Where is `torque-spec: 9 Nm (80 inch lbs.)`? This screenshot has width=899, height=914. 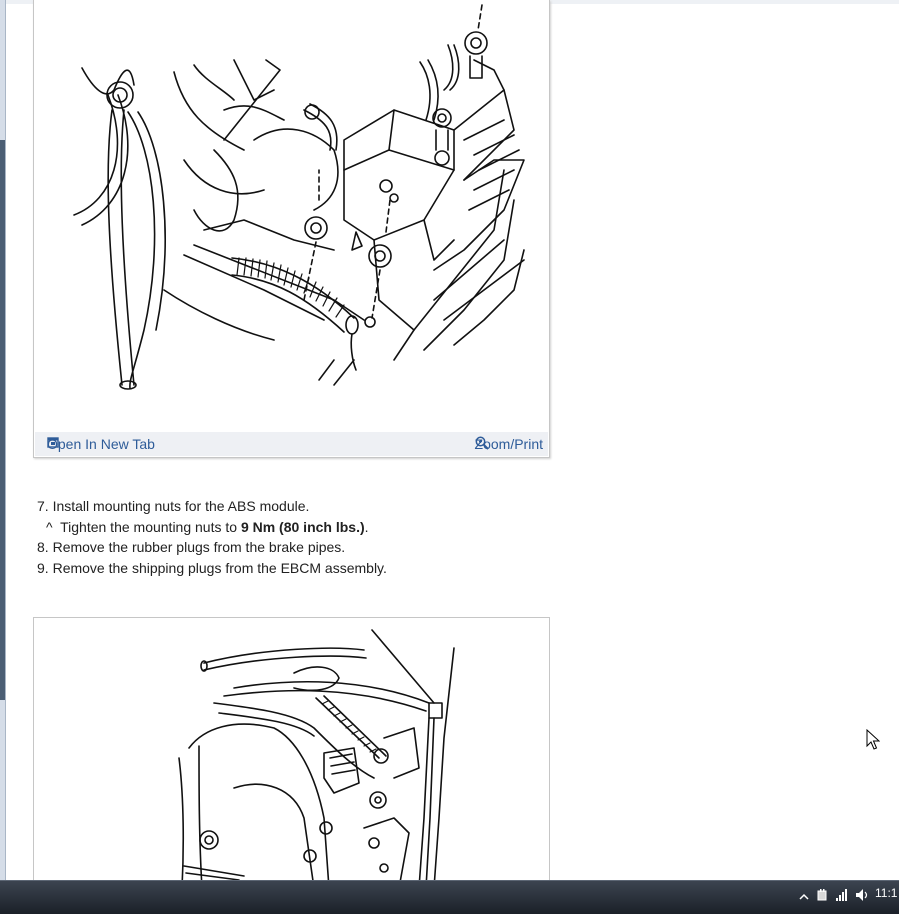
torque-spec: 9 Nm (80 inch lbs.) is located at coordinates (302, 526).